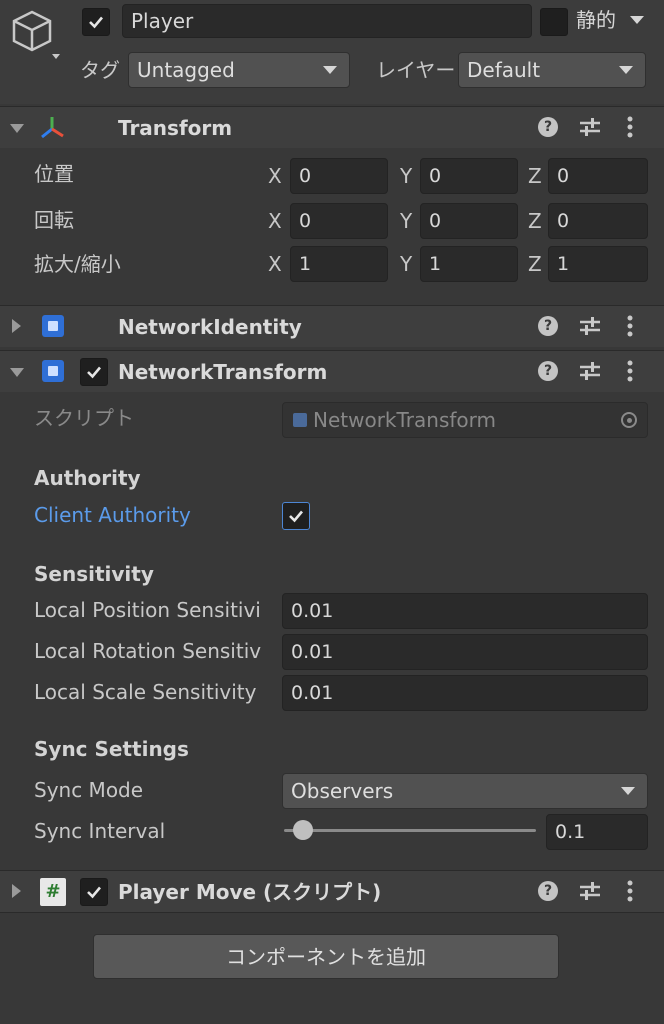 The image size is (664, 1024). Describe the element at coordinates (275, 176) in the screenshot. I see `position-x-axis-label: X` at that location.